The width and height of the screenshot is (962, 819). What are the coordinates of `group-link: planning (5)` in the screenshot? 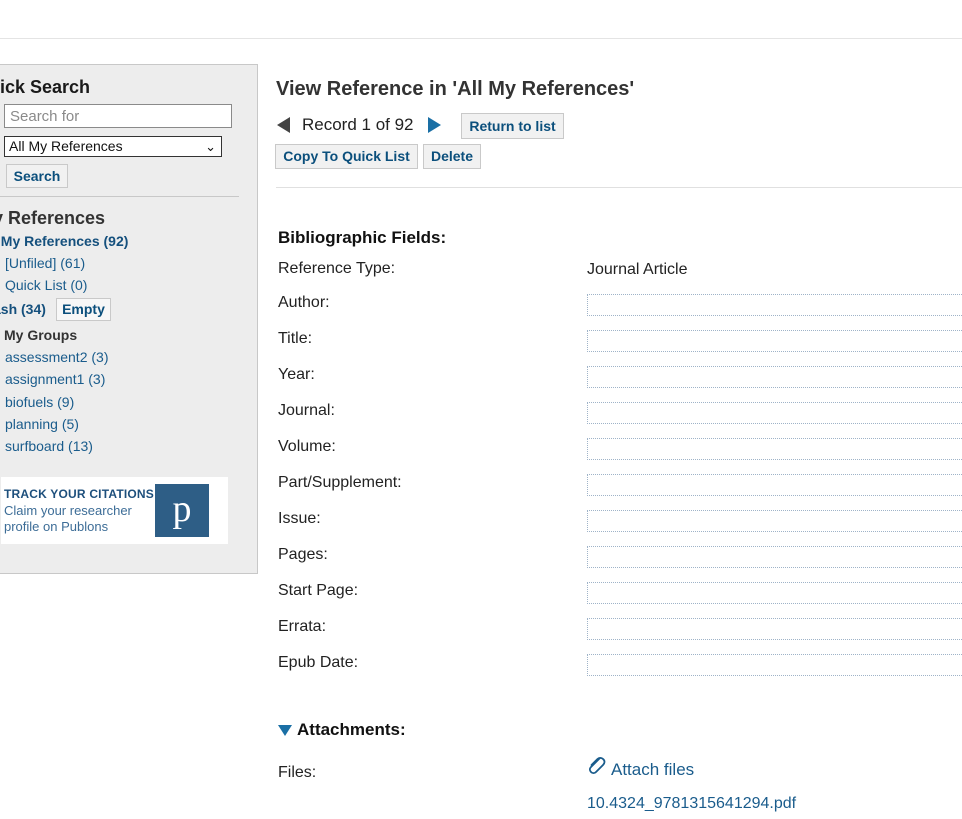 It's located at (42, 424).